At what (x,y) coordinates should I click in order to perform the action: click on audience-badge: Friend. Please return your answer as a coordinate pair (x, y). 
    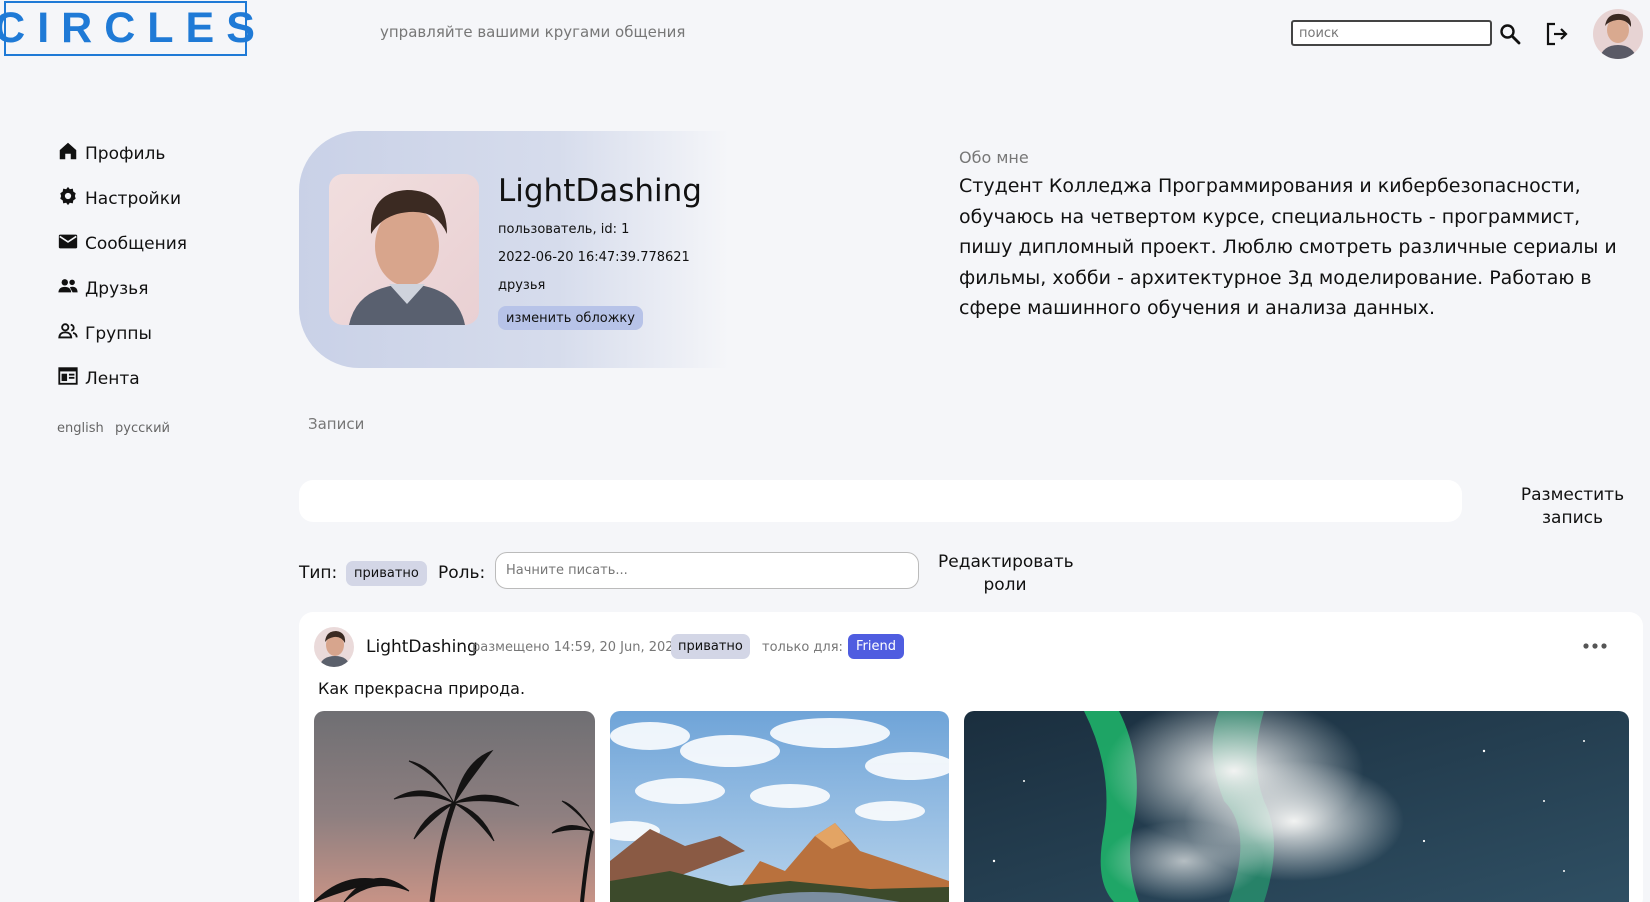
    Looking at the image, I should click on (876, 646).